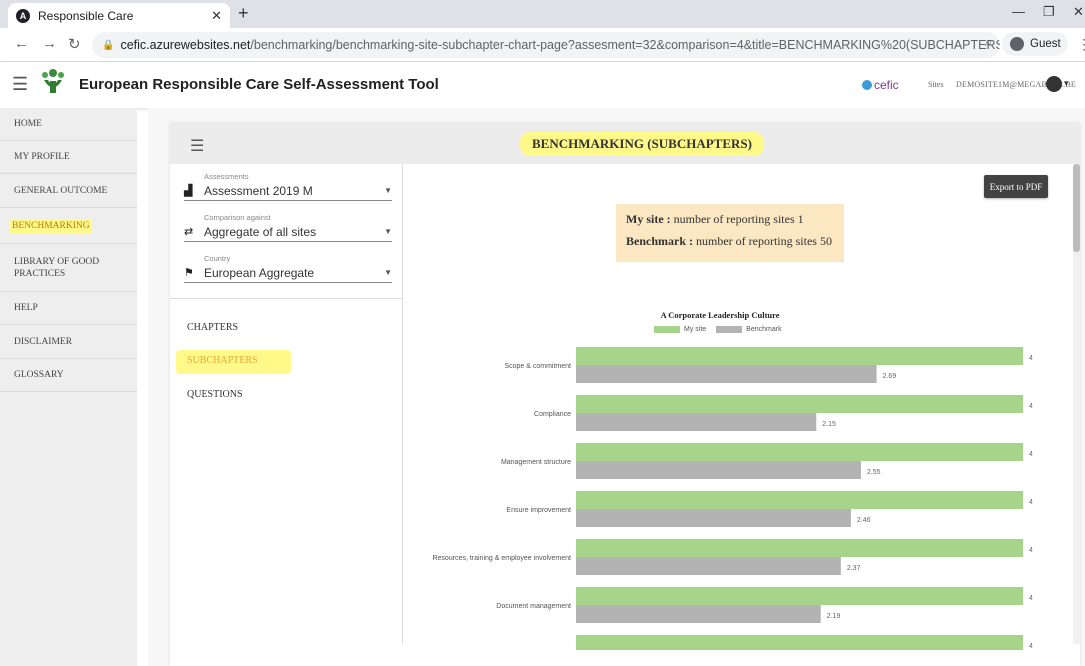  Describe the element at coordinates (260, 231) in the screenshot. I see `comparison-value: Aggregate of all sites` at that location.